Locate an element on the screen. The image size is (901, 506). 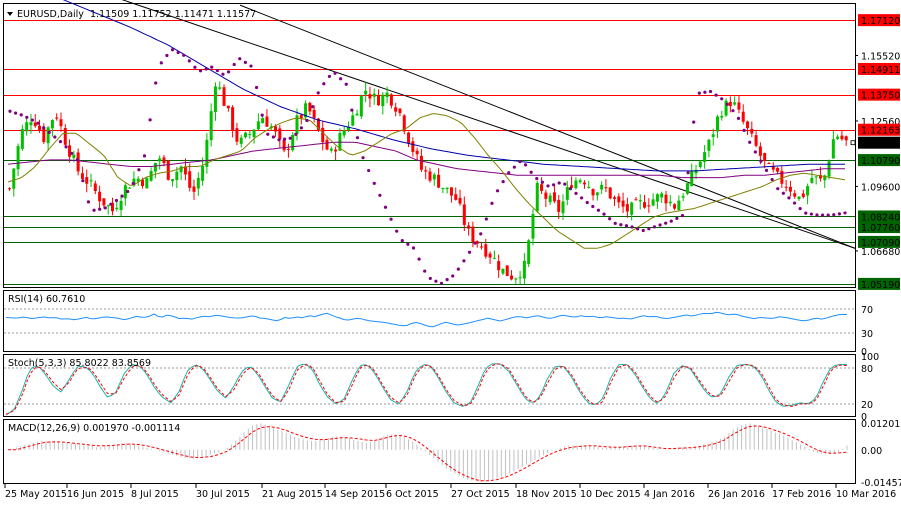
price-tick-label: 1.10790 is located at coordinates (880, 161).